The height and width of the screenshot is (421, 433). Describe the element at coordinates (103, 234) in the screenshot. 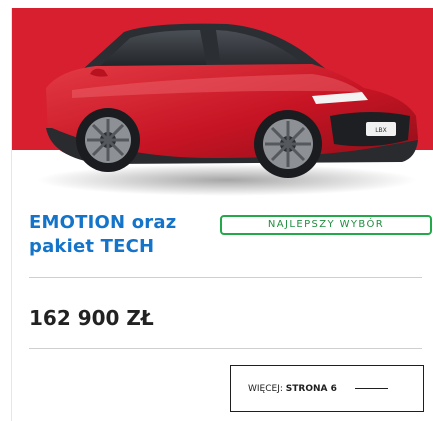

I see `model-title: EMOTION oraz pakiet TECH` at that location.